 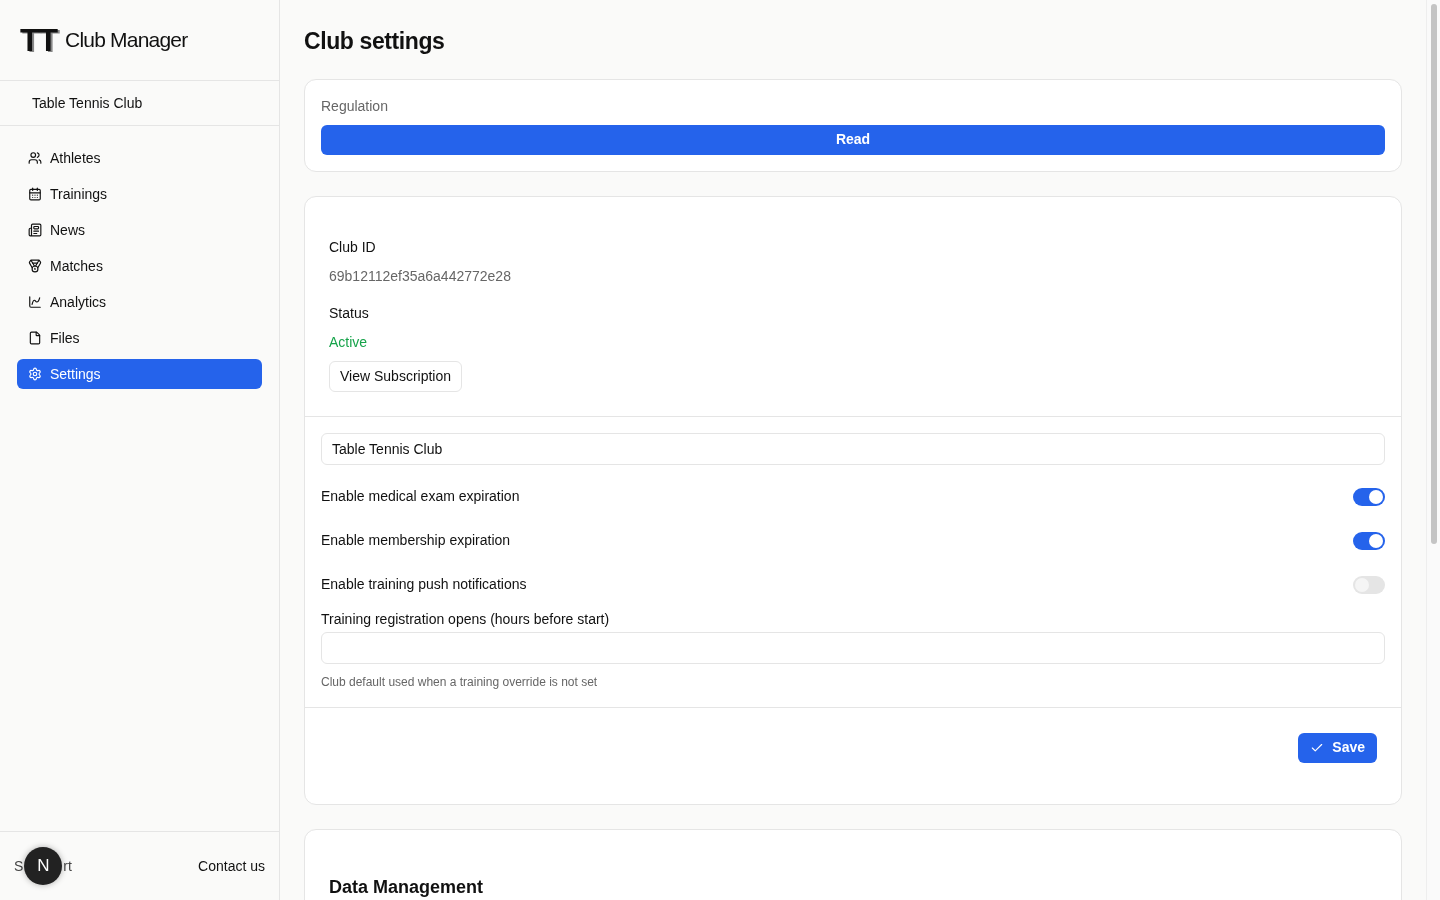 I want to click on support-link-end: rt, so click(x=67, y=866).